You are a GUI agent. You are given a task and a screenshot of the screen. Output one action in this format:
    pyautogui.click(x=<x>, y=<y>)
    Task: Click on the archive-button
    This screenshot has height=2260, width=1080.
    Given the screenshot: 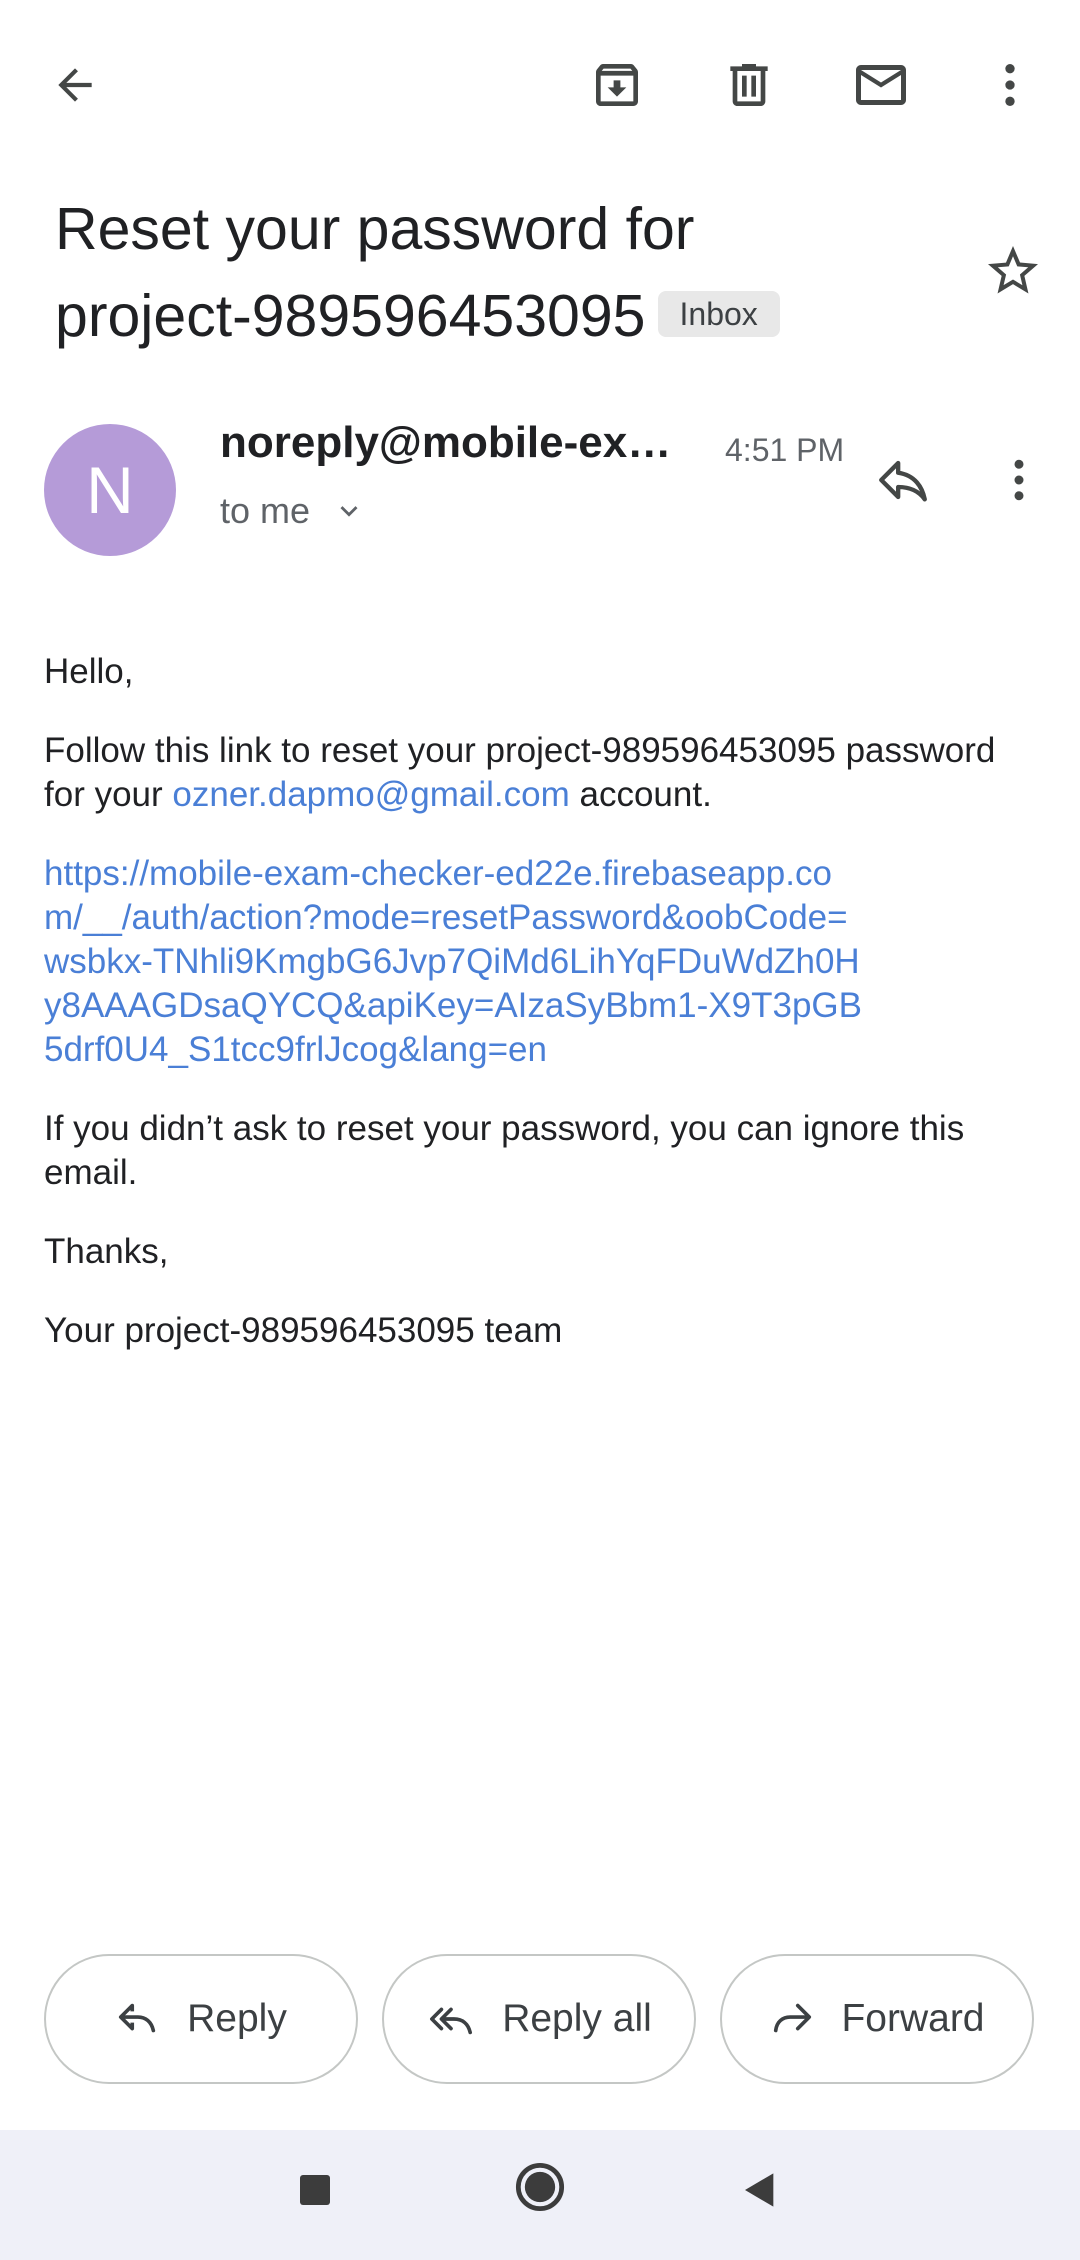 What is the action you would take?
    pyautogui.click(x=617, y=85)
    